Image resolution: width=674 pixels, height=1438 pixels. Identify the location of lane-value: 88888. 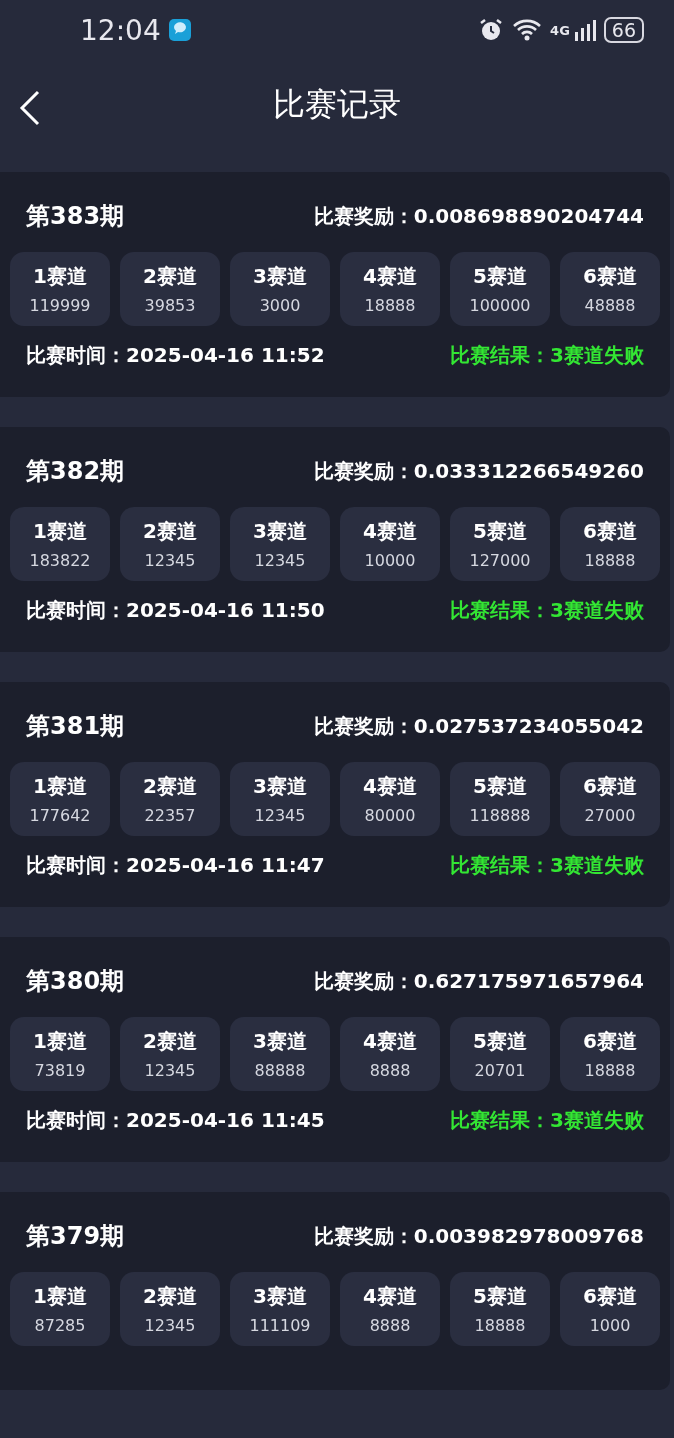
(280, 1070).